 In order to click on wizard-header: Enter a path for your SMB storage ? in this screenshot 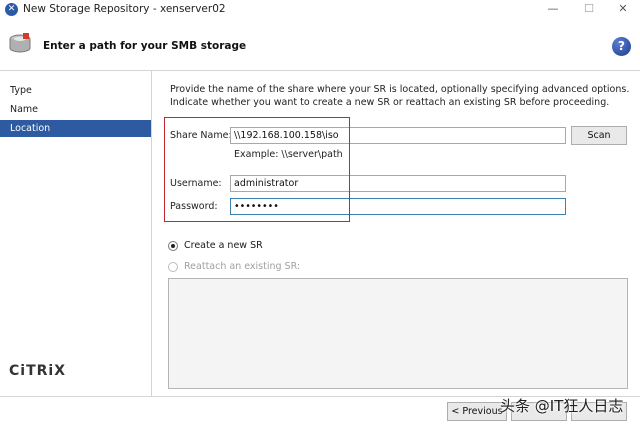, I will do `click(320, 45)`.